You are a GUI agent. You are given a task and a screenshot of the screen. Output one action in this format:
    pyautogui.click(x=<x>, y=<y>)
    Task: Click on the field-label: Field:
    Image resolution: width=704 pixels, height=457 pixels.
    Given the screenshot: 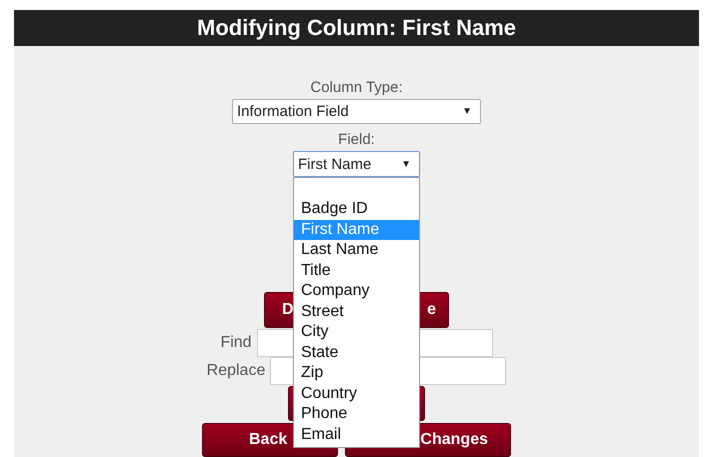 What is the action you would take?
    pyautogui.click(x=356, y=140)
    